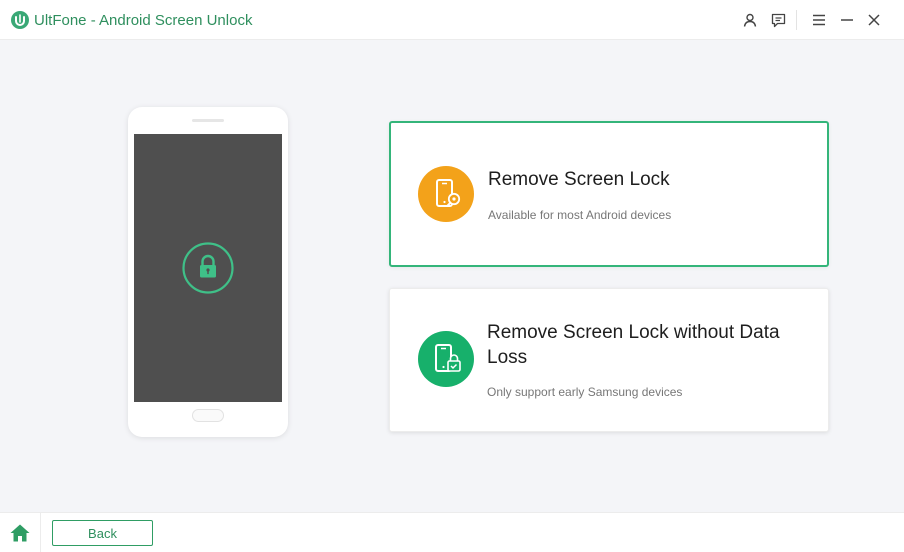  I want to click on phone-home-button, so click(208, 415).